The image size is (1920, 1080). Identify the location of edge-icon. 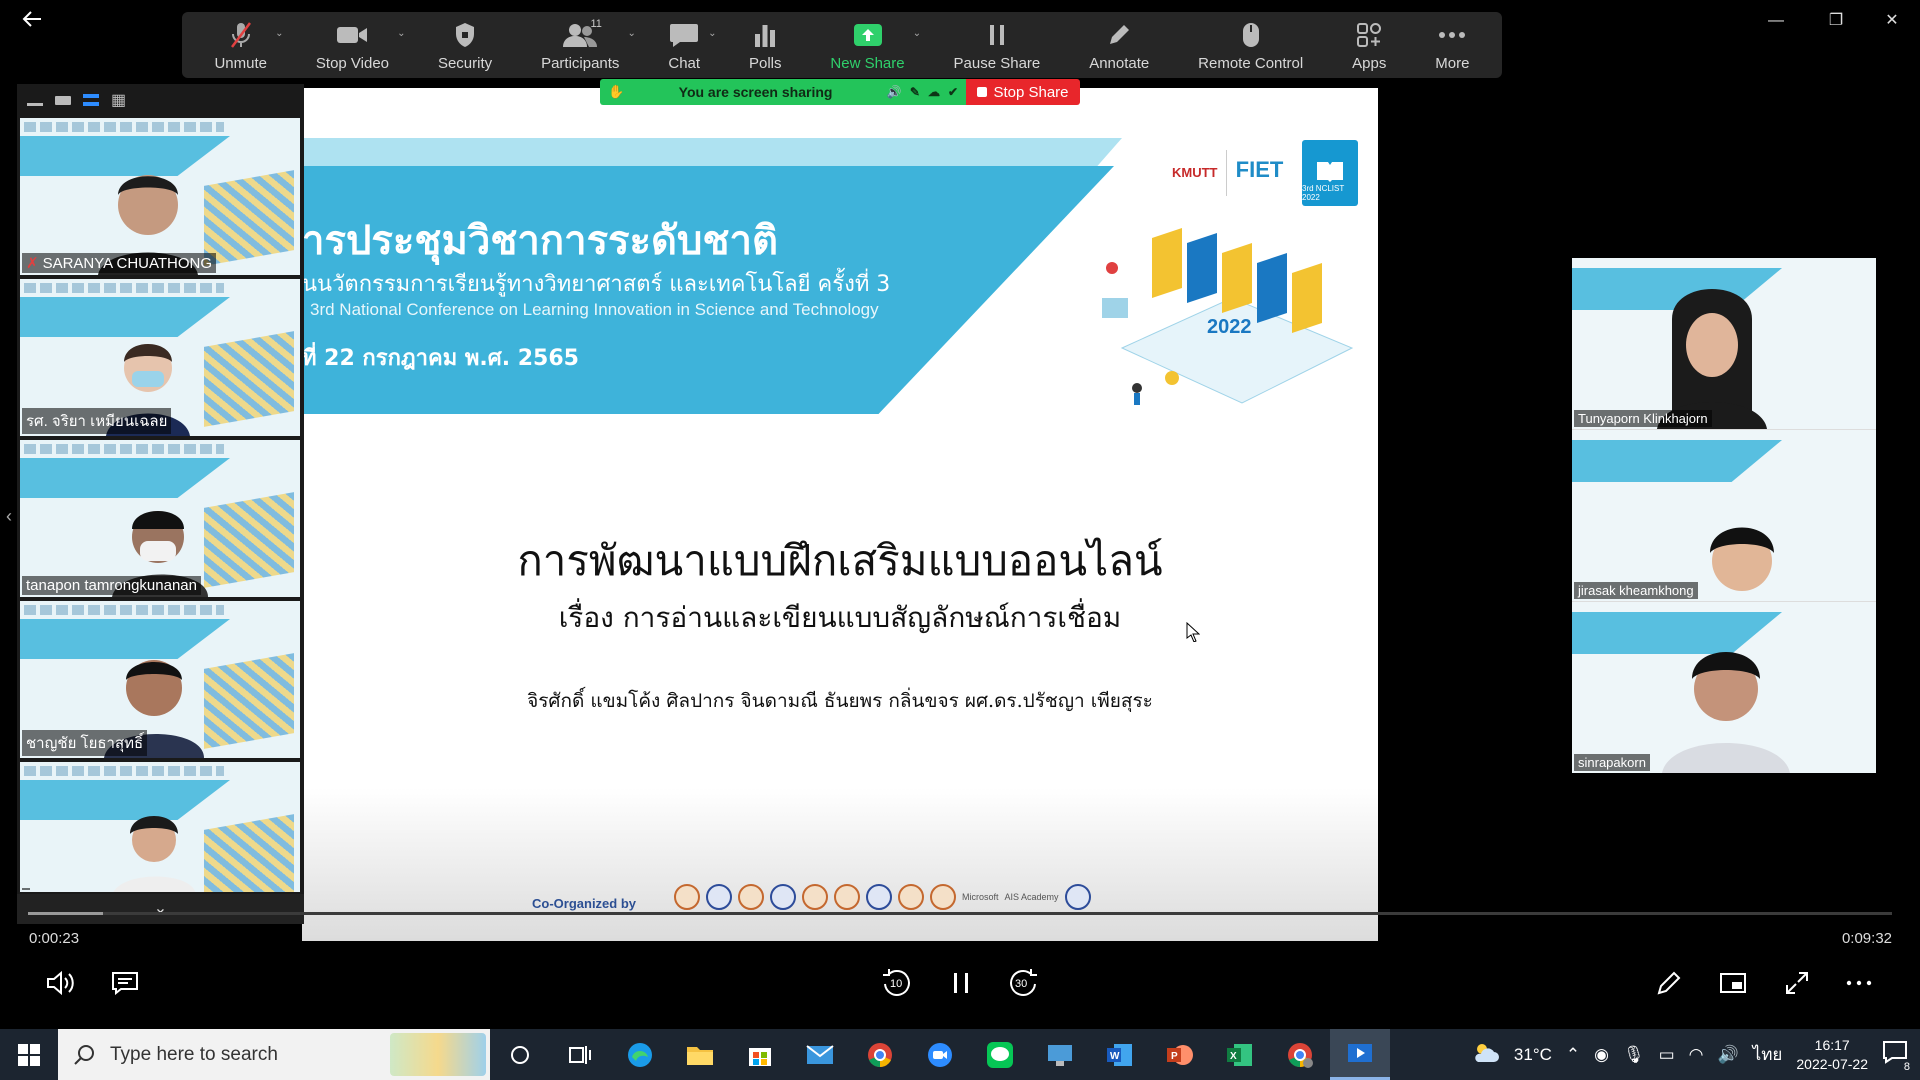
(640, 1054).